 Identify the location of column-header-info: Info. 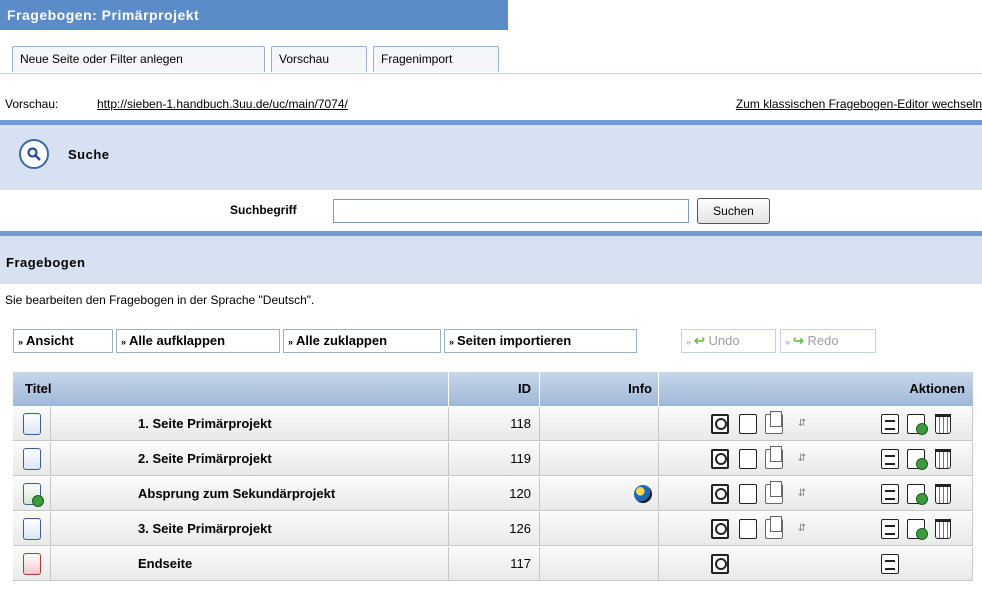
(599, 389).